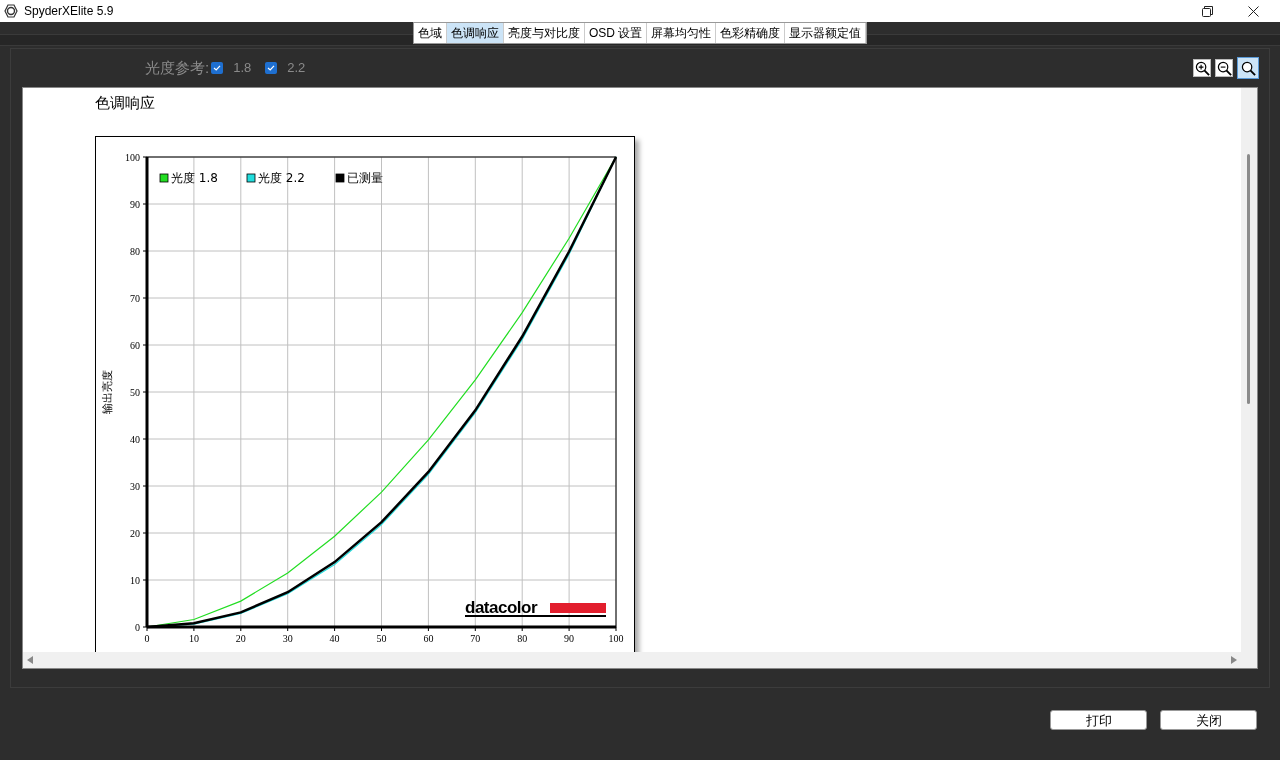 The height and width of the screenshot is (760, 1280). I want to click on y-tick-label: 10, so click(135, 580).